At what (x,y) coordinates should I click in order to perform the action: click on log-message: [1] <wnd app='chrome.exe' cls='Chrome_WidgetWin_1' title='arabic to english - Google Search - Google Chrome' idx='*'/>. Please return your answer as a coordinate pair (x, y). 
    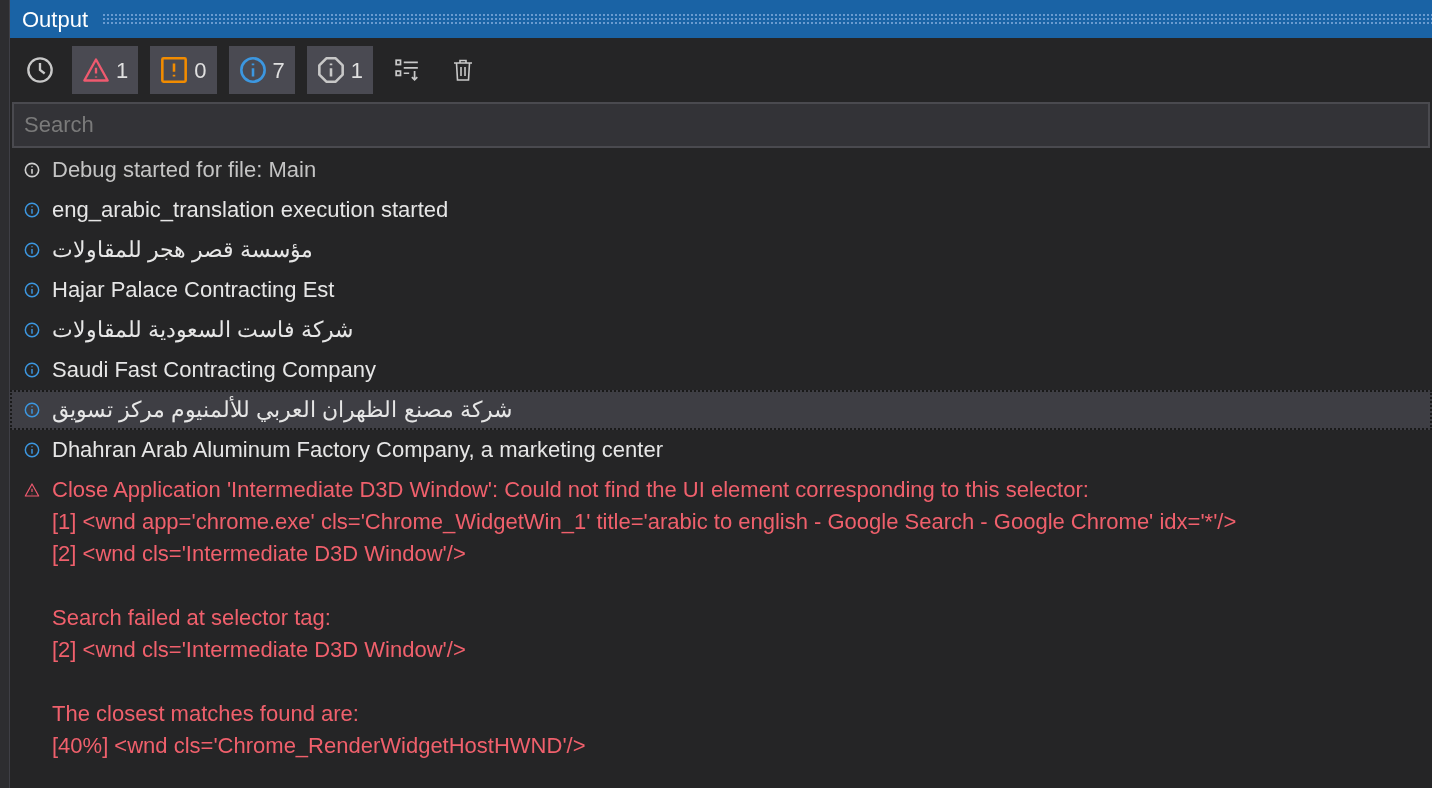
    Looking at the image, I should click on (644, 522).